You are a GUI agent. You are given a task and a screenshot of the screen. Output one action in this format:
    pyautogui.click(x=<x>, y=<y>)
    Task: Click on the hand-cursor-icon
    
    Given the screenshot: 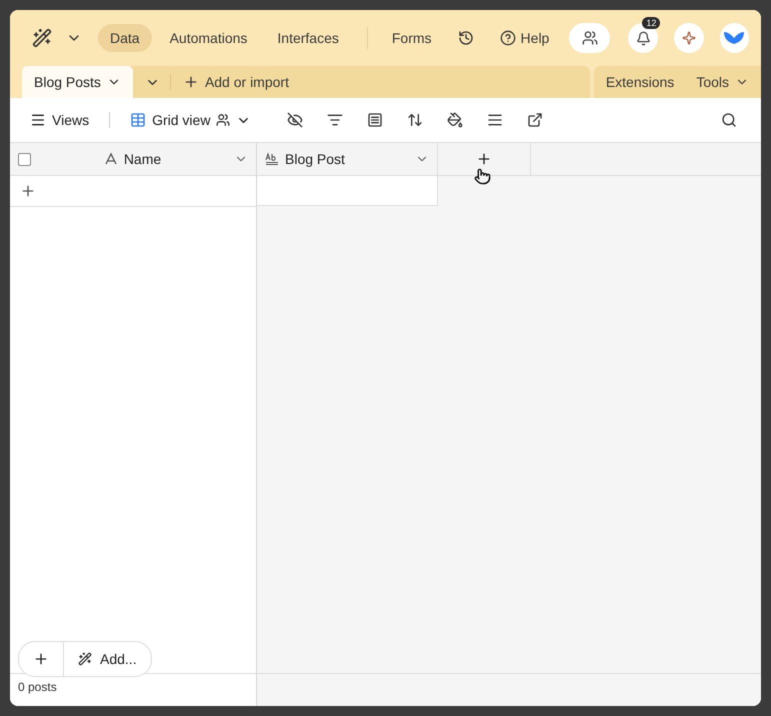 What is the action you would take?
    pyautogui.click(x=482, y=176)
    